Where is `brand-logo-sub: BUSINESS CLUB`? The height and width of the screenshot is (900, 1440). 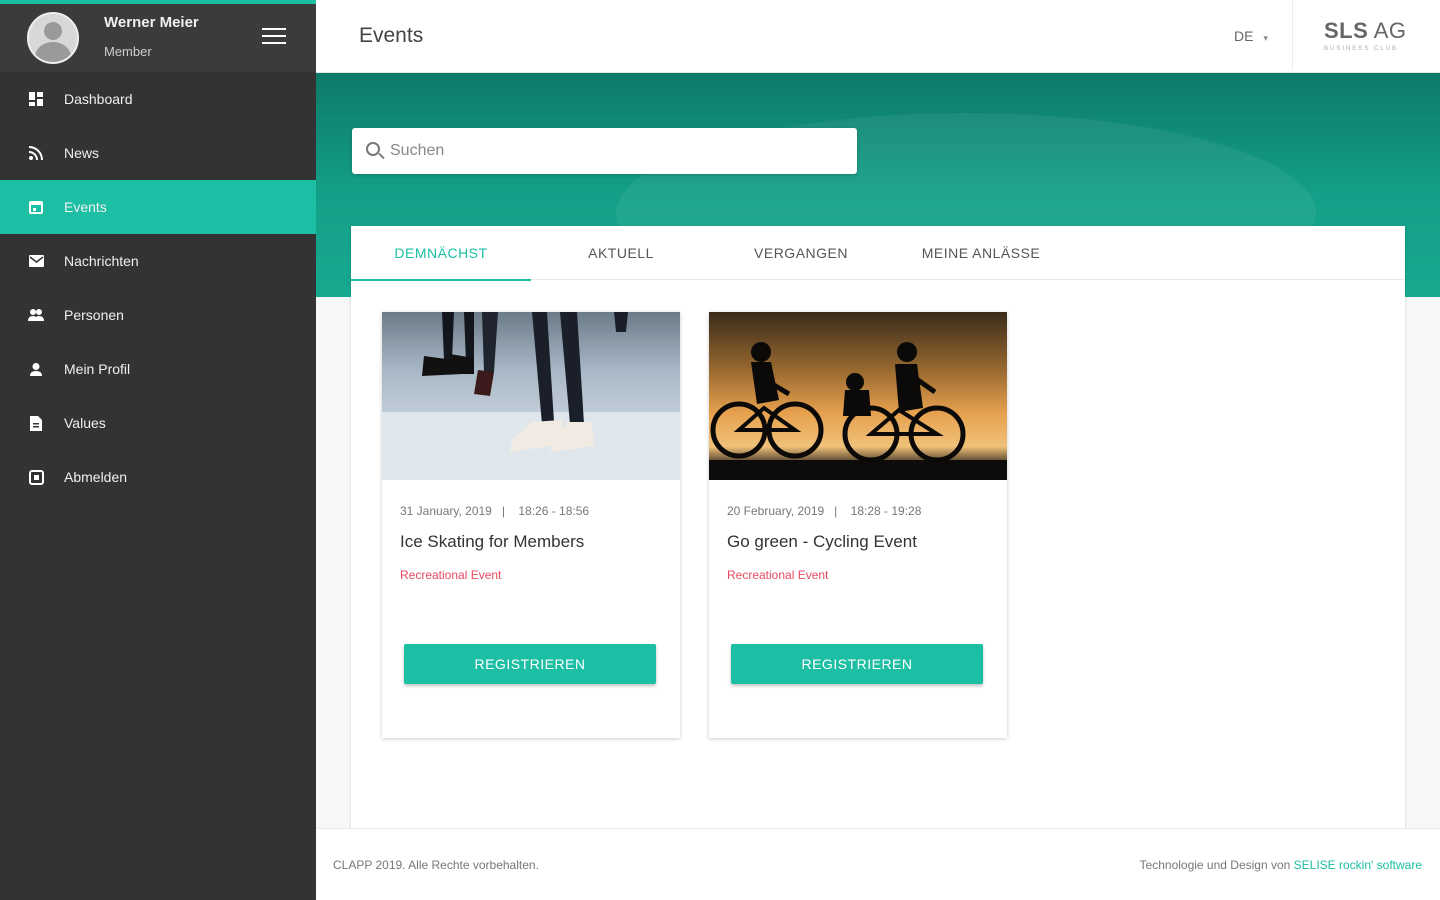 brand-logo-sub: BUSINESS CLUB is located at coordinates (1361, 49).